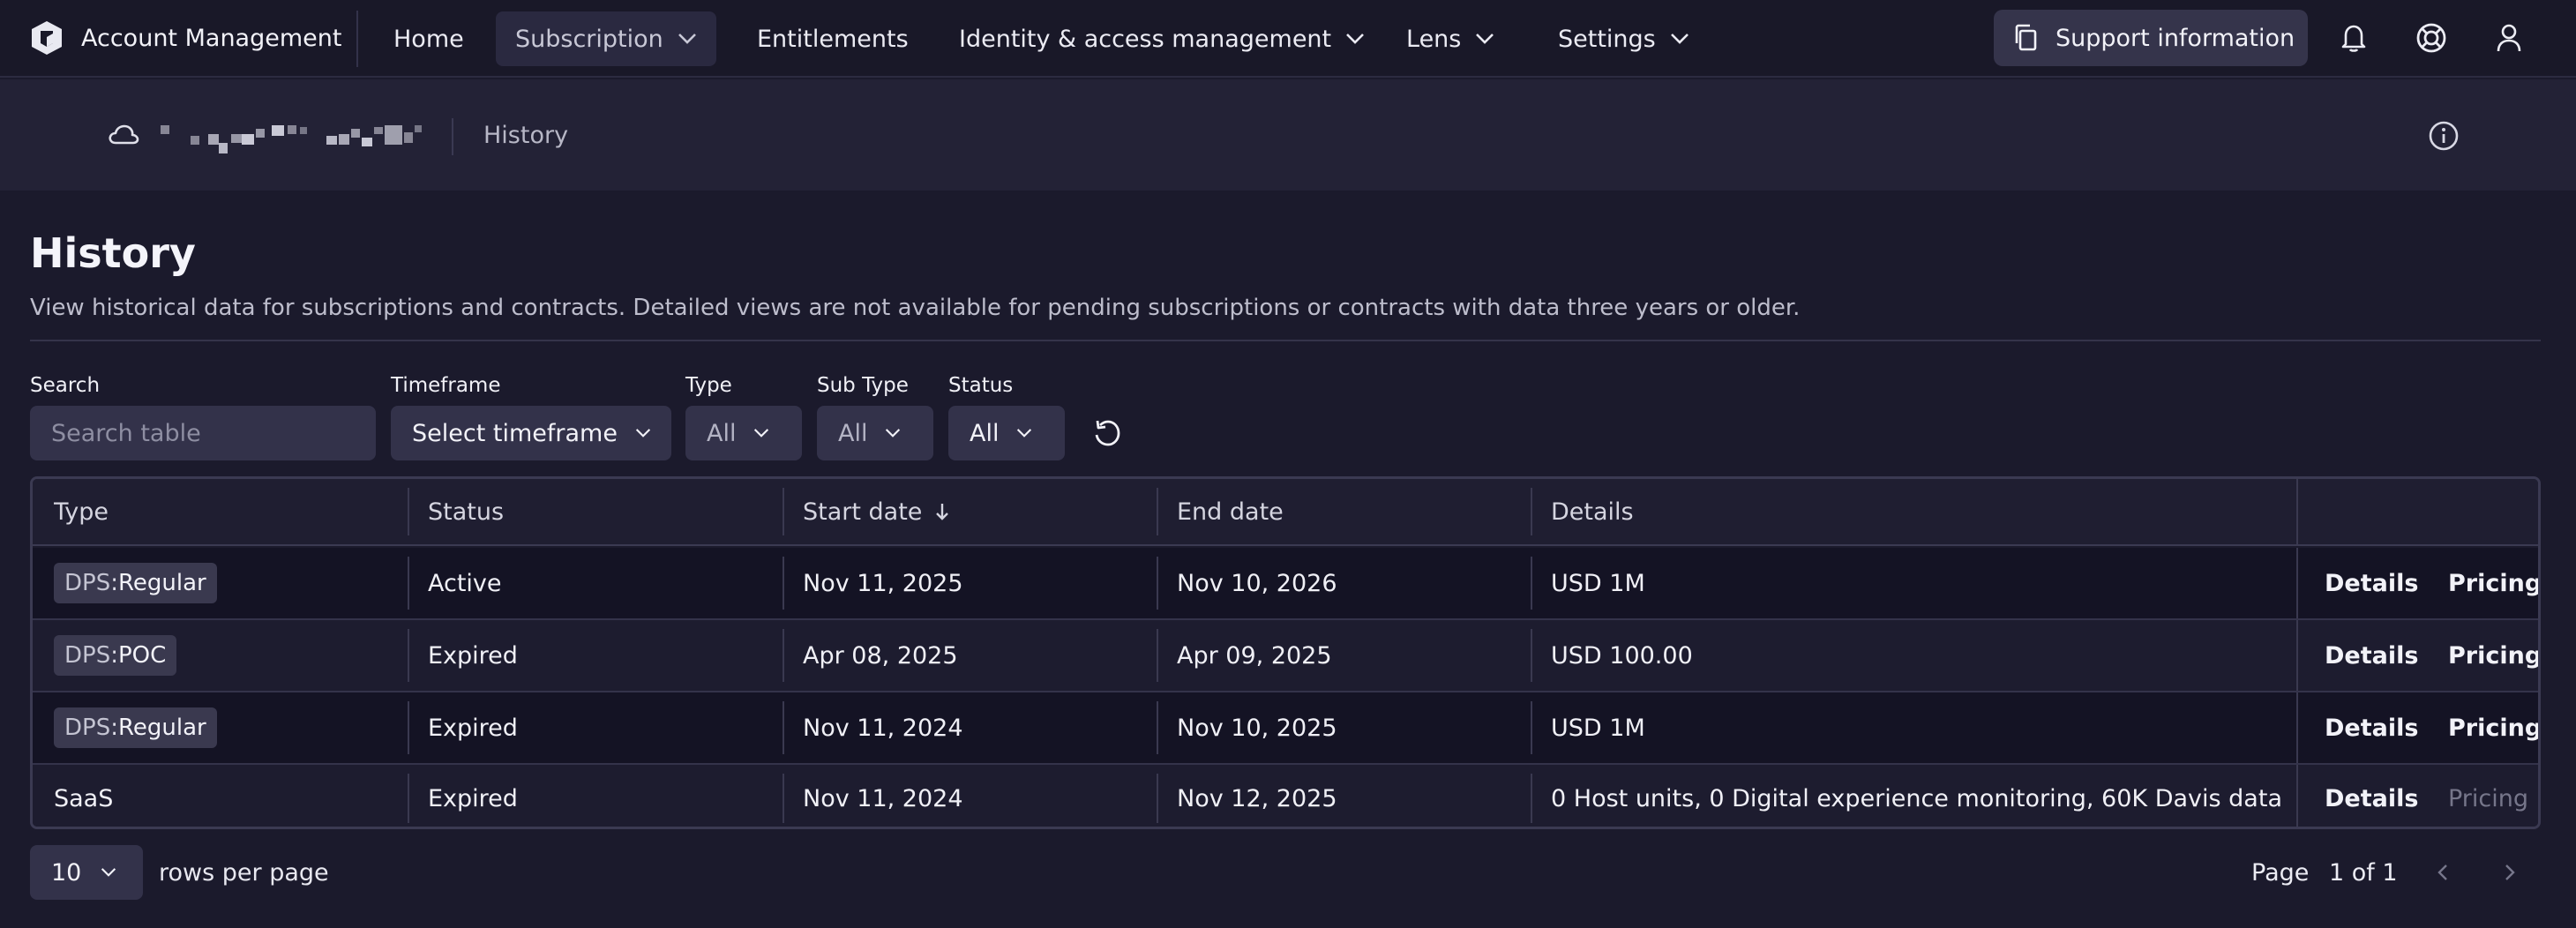 Image resolution: width=2576 pixels, height=928 pixels. Describe the element at coordinates (531, 433) in the screenshot. I see `timeframe-select: Select timeframe` at that location.